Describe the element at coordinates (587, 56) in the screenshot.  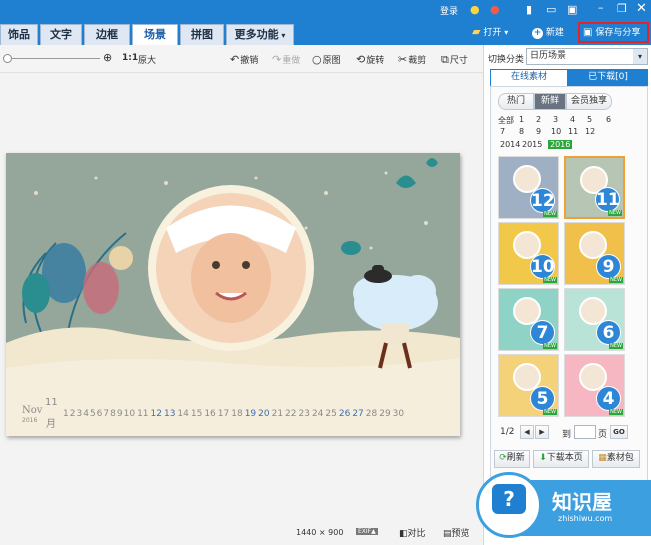
I see `category-select: 日历场景 ▾` at that location.